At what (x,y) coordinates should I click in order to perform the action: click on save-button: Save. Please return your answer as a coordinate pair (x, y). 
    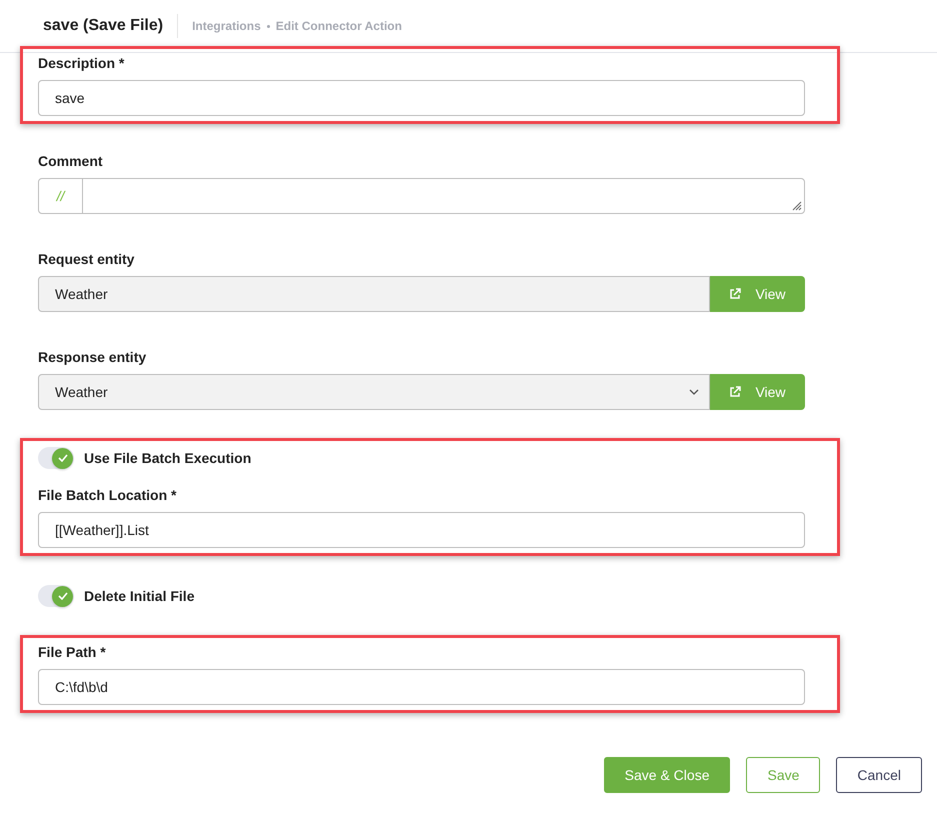
    Looking at the image, I should click on (783, 775).